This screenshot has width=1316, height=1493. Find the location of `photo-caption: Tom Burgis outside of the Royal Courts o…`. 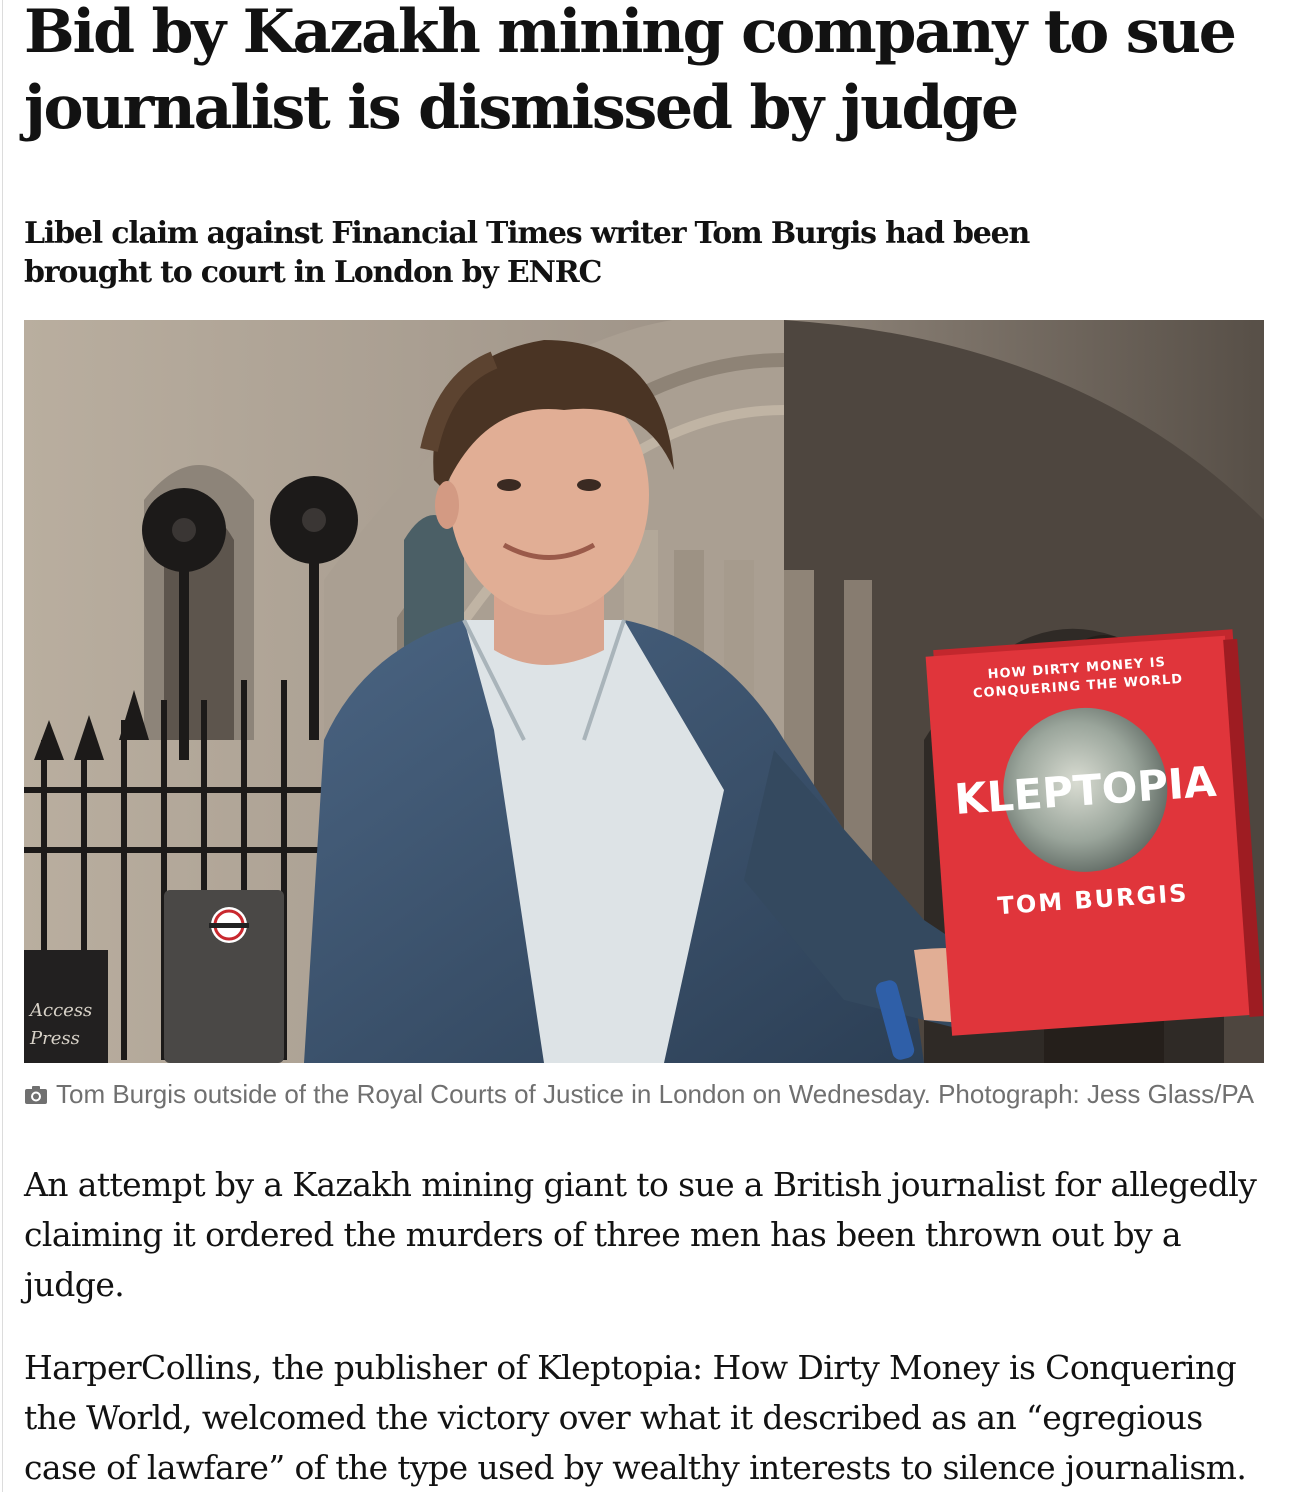

photo-caption: Tom Burgis outside of the Royal Courts o… is located at coordinates (654, 1095).